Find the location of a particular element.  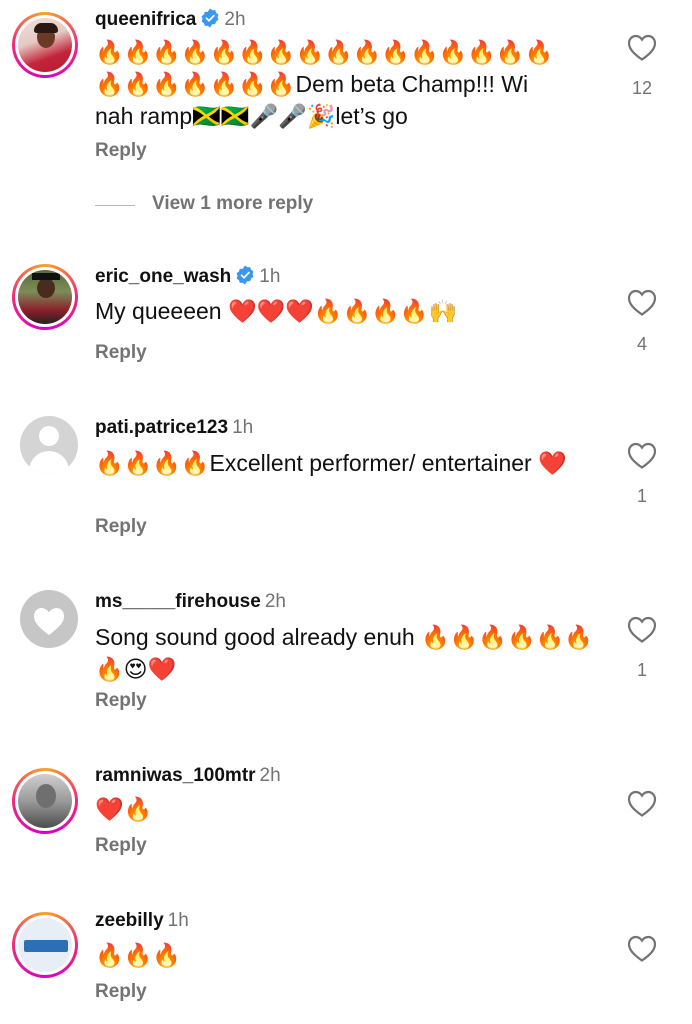

divider-line is located at coordinates (115, 205).